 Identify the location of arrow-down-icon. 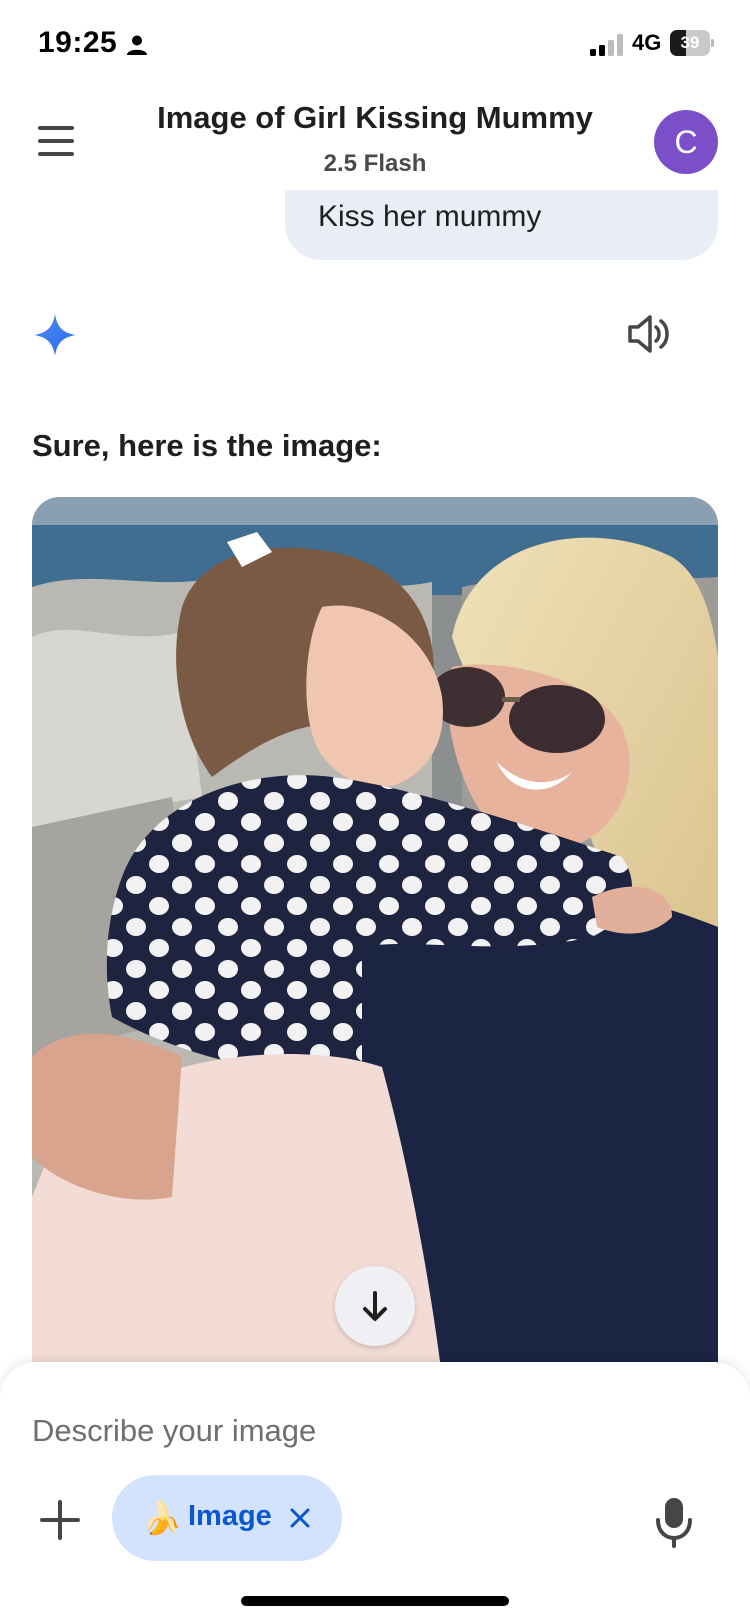
(375, 1306).